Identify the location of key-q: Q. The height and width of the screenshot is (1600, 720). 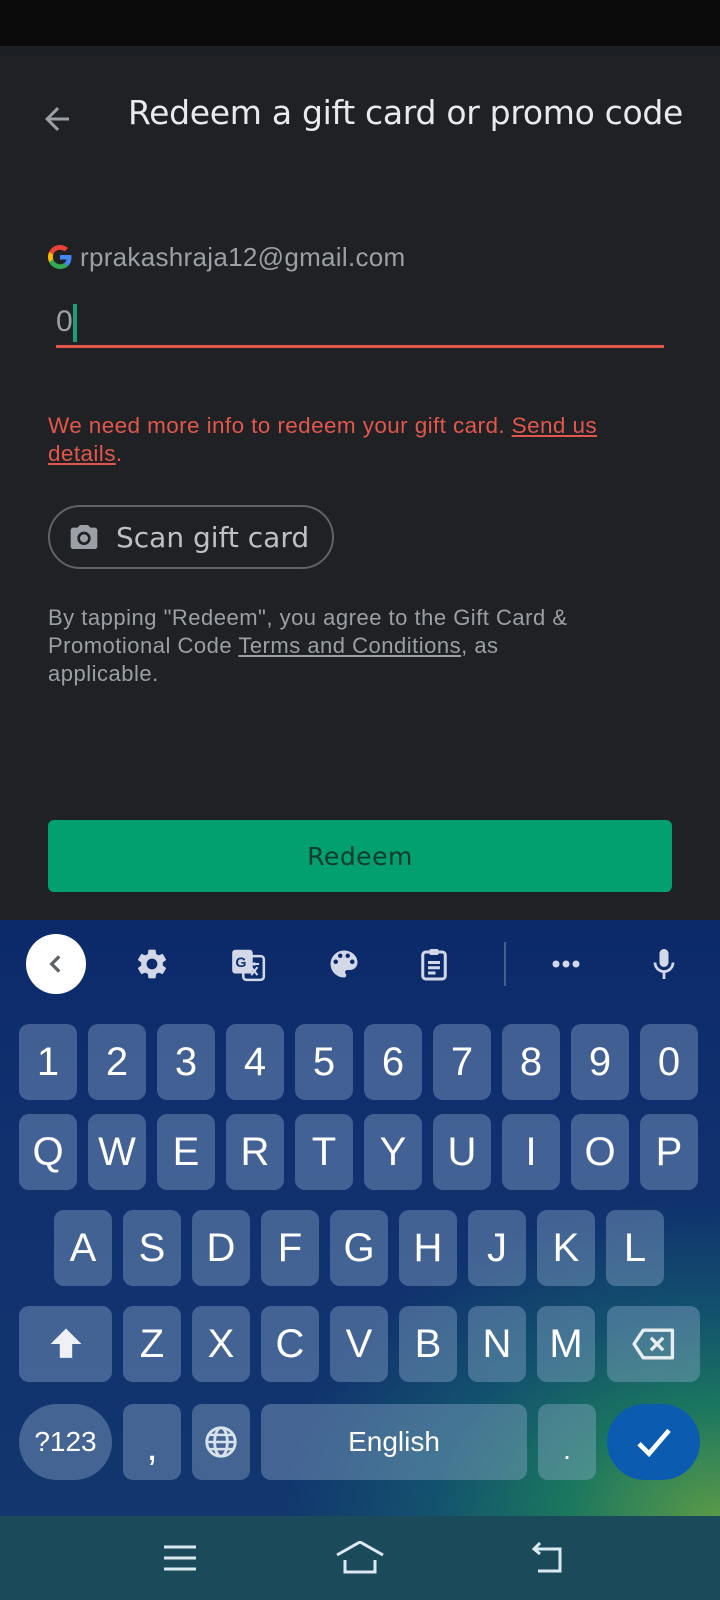
(48, 1152).